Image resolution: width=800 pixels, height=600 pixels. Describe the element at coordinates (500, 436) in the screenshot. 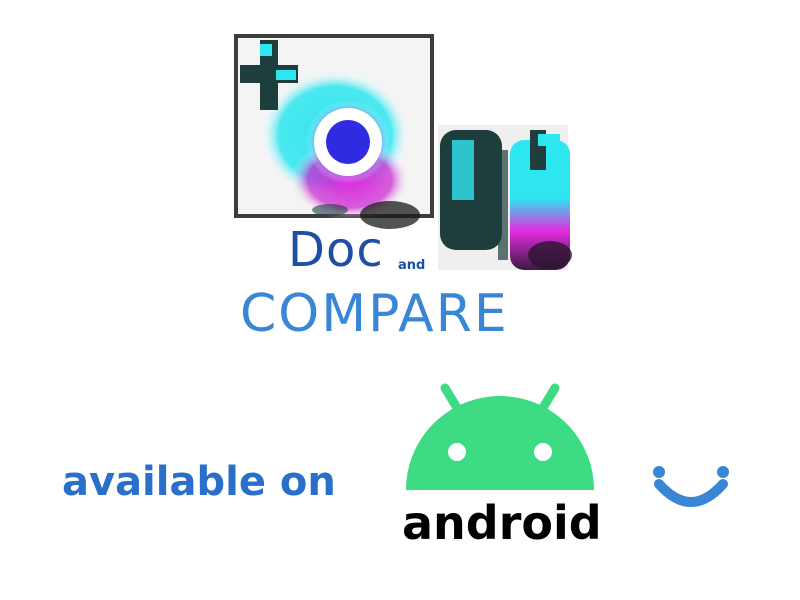

I see `android-robot-icon` at that location.